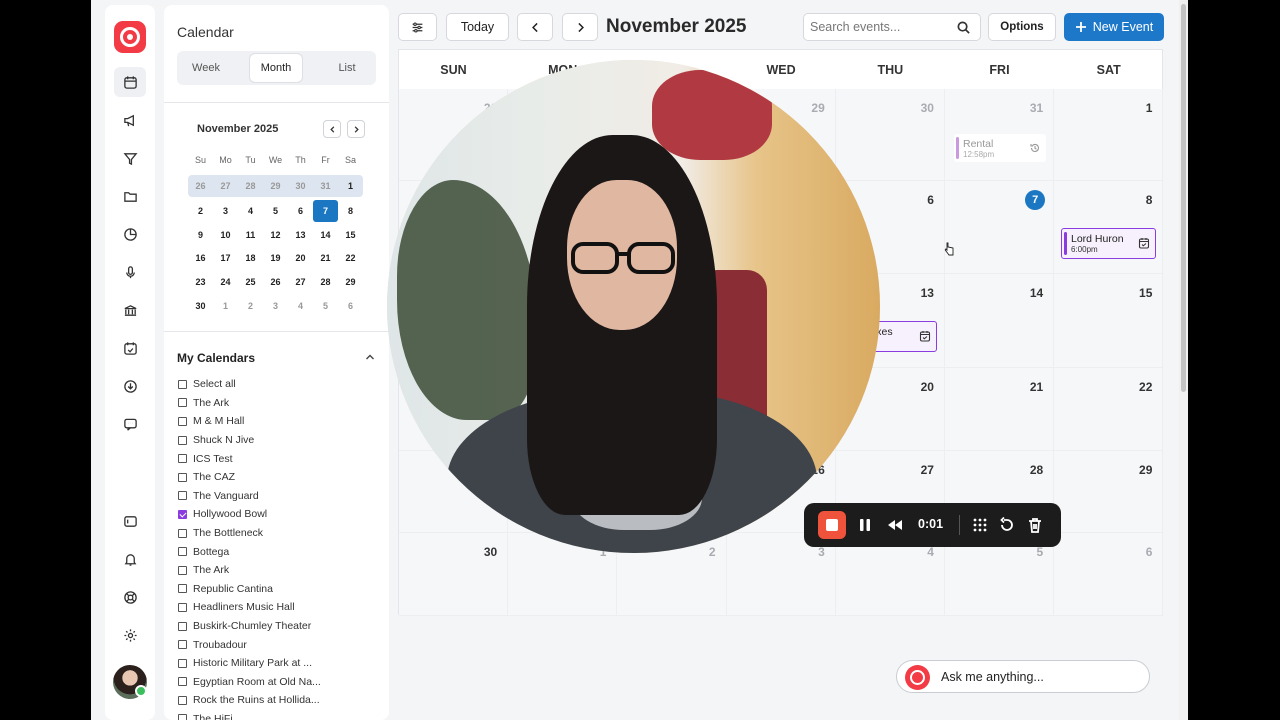 This screenshot has width=1280, height=720. What do you see at coordinates (325, 186) in the screenshot?
I see `mini-day: 31` at bounding box center [325, 186].